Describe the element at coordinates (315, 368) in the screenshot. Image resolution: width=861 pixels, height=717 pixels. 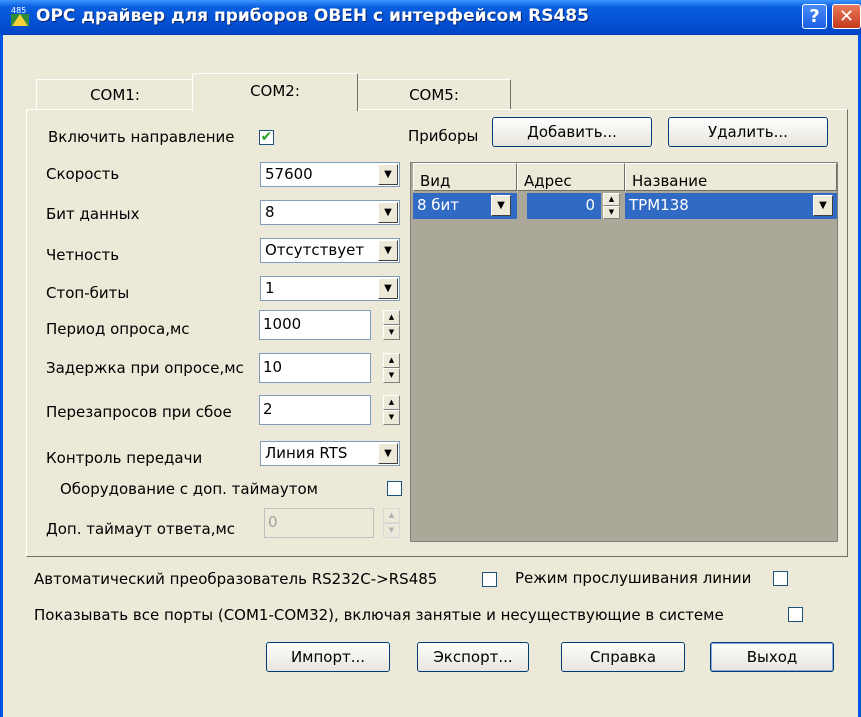
I see `poll-delay-input: 10` at that location.